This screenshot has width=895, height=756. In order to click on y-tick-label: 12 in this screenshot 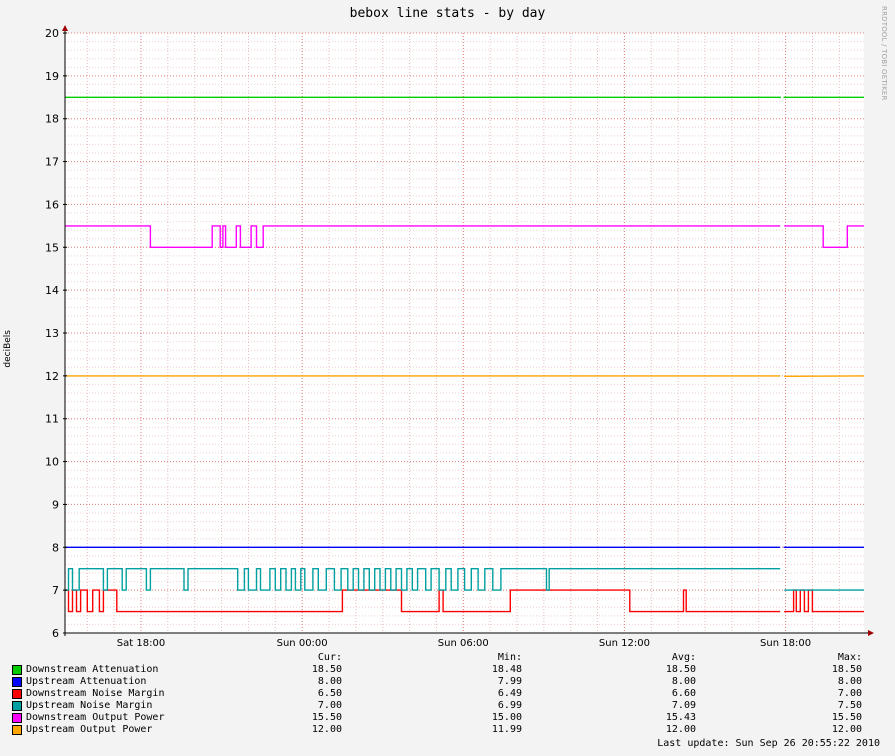, I will do `click(52, 376)`.